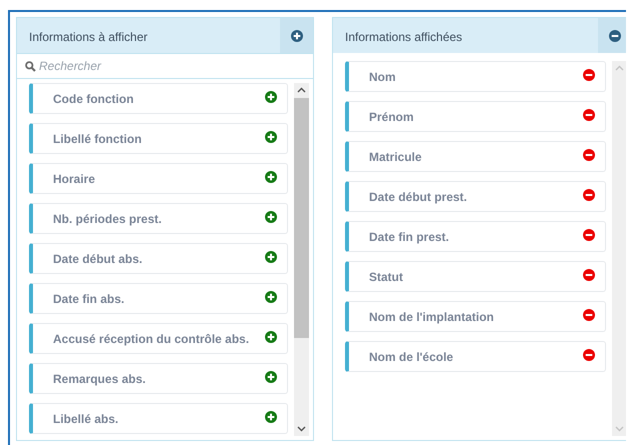  Describe the element at coordinates (158, 418) in the screenshot. I see `field-item: Libellé abs.` at that location.